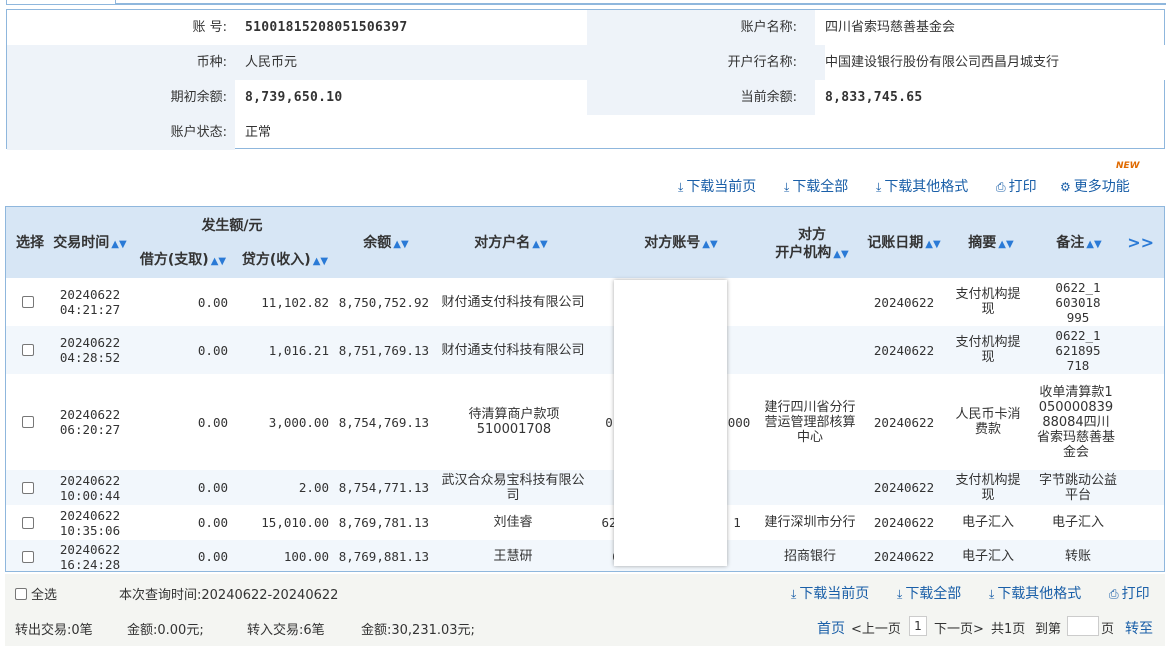 This screenshot has width=1172, height=652. I want to click on row-counter-bank: 建行四川省分行营运管理部核算中心, so click(810, 422).